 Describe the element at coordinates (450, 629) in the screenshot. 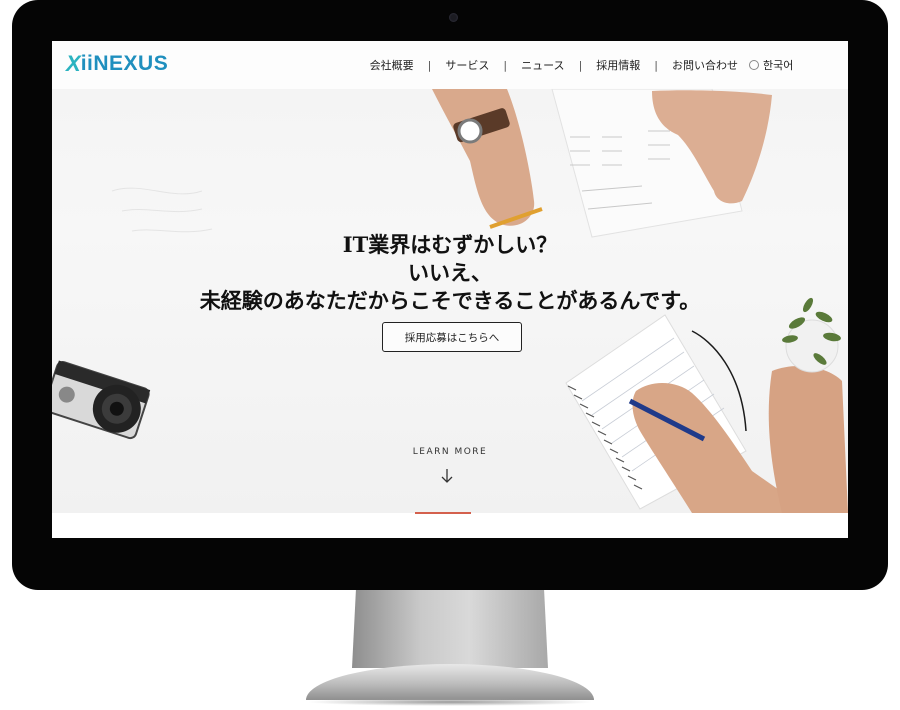

I see `monitor-stand-neck` at that location.